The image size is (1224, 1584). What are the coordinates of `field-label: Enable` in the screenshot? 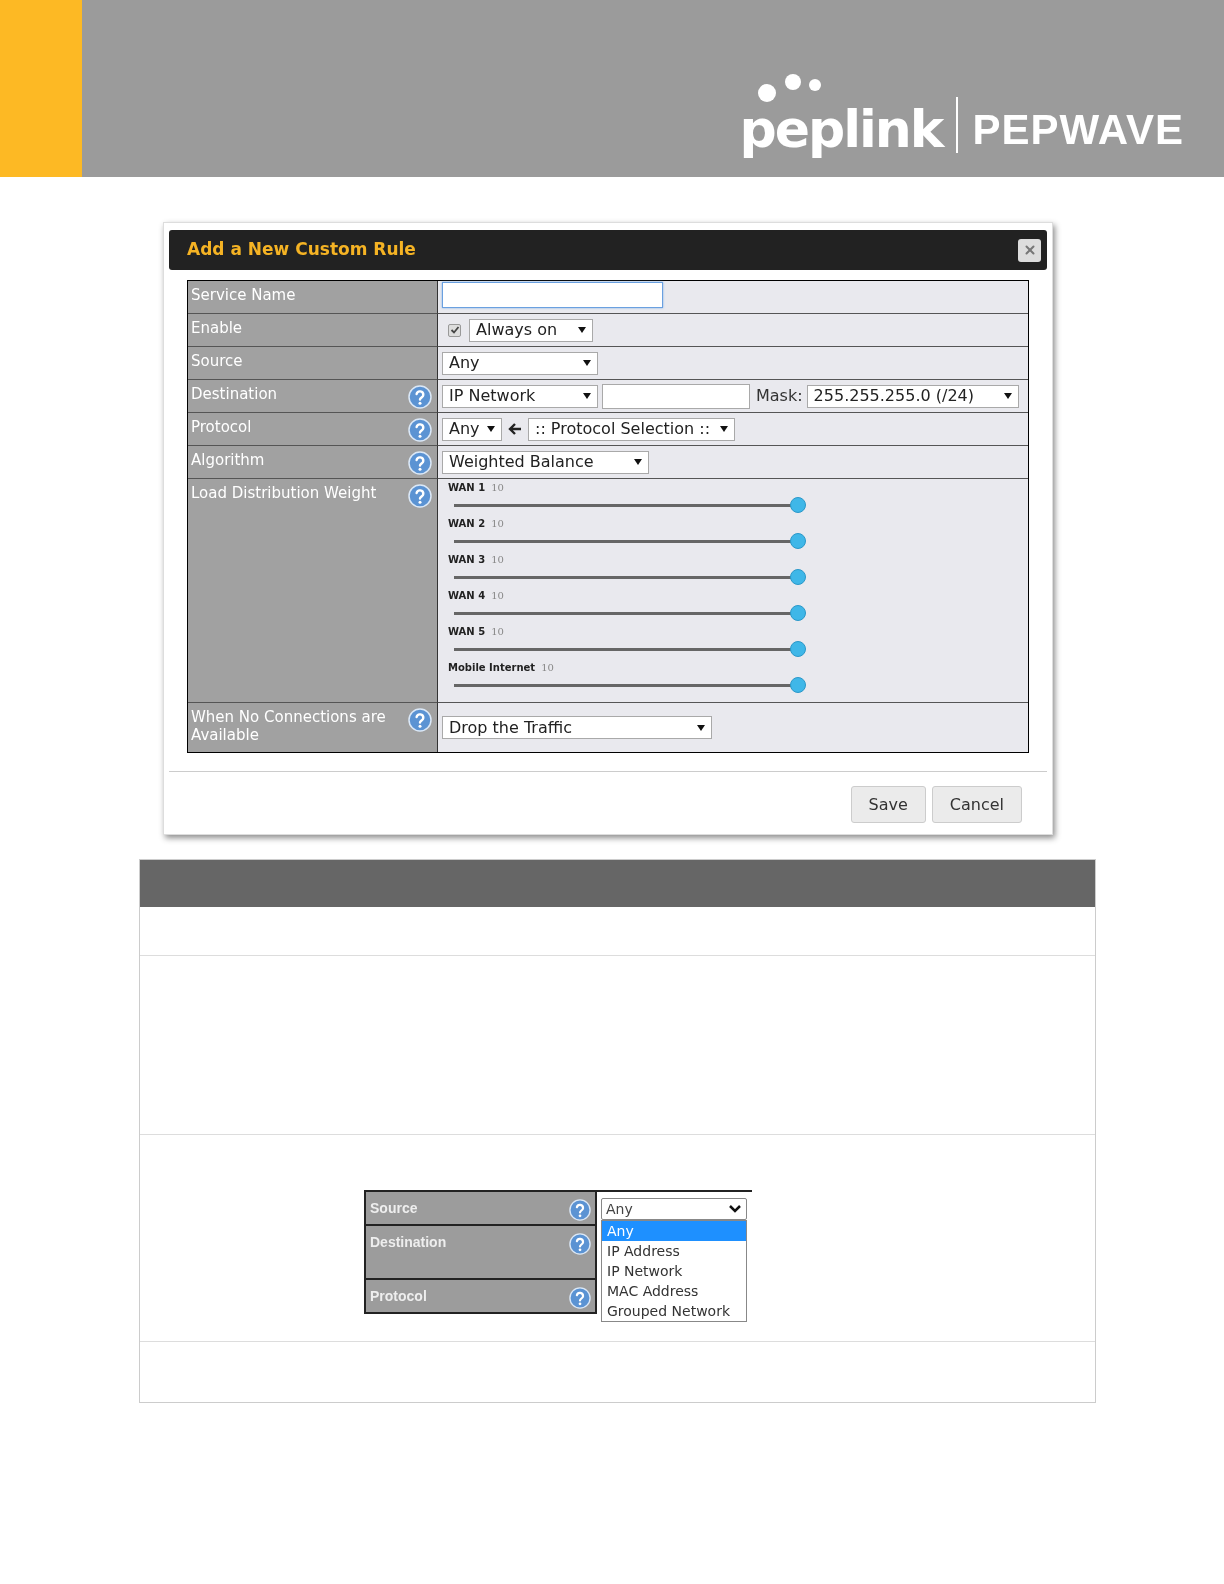 It's located at (217, 328).